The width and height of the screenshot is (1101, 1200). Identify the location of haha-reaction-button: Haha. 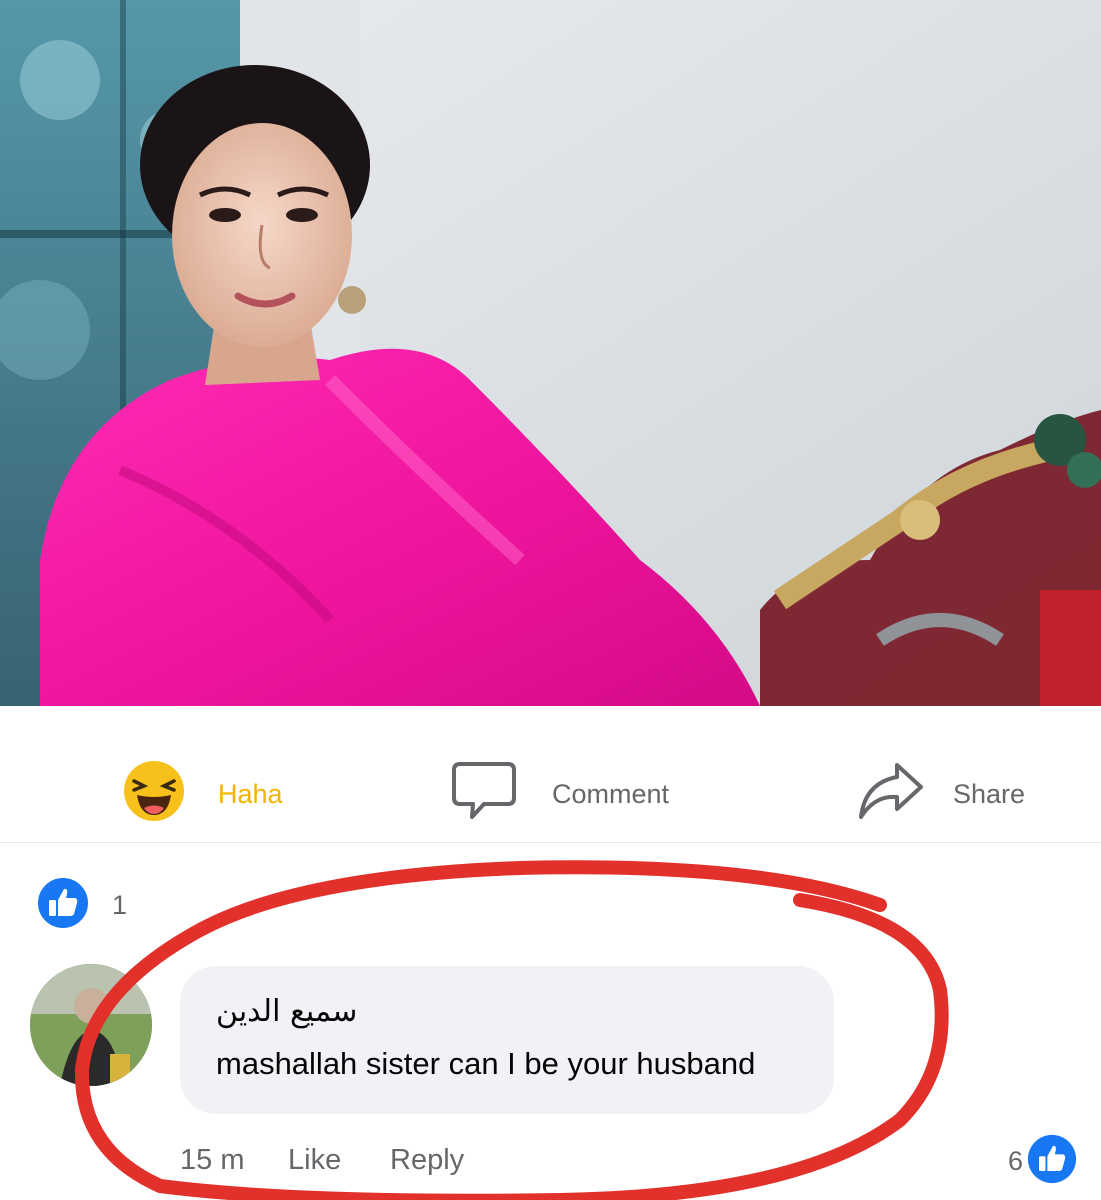
(202, 794).